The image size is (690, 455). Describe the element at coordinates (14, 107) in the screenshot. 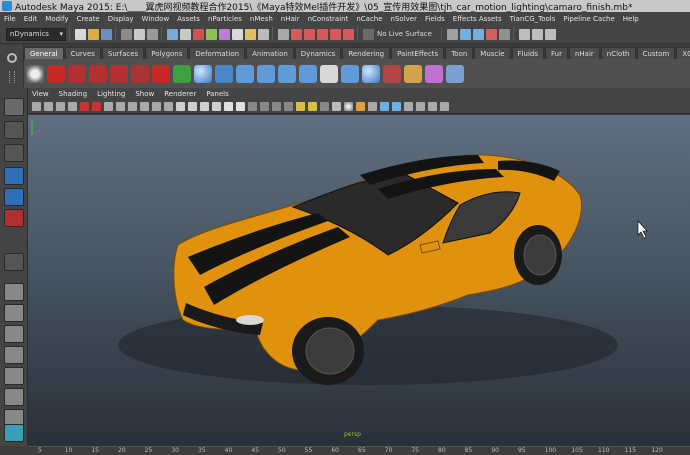

I see `select-tool-icon` at that location.